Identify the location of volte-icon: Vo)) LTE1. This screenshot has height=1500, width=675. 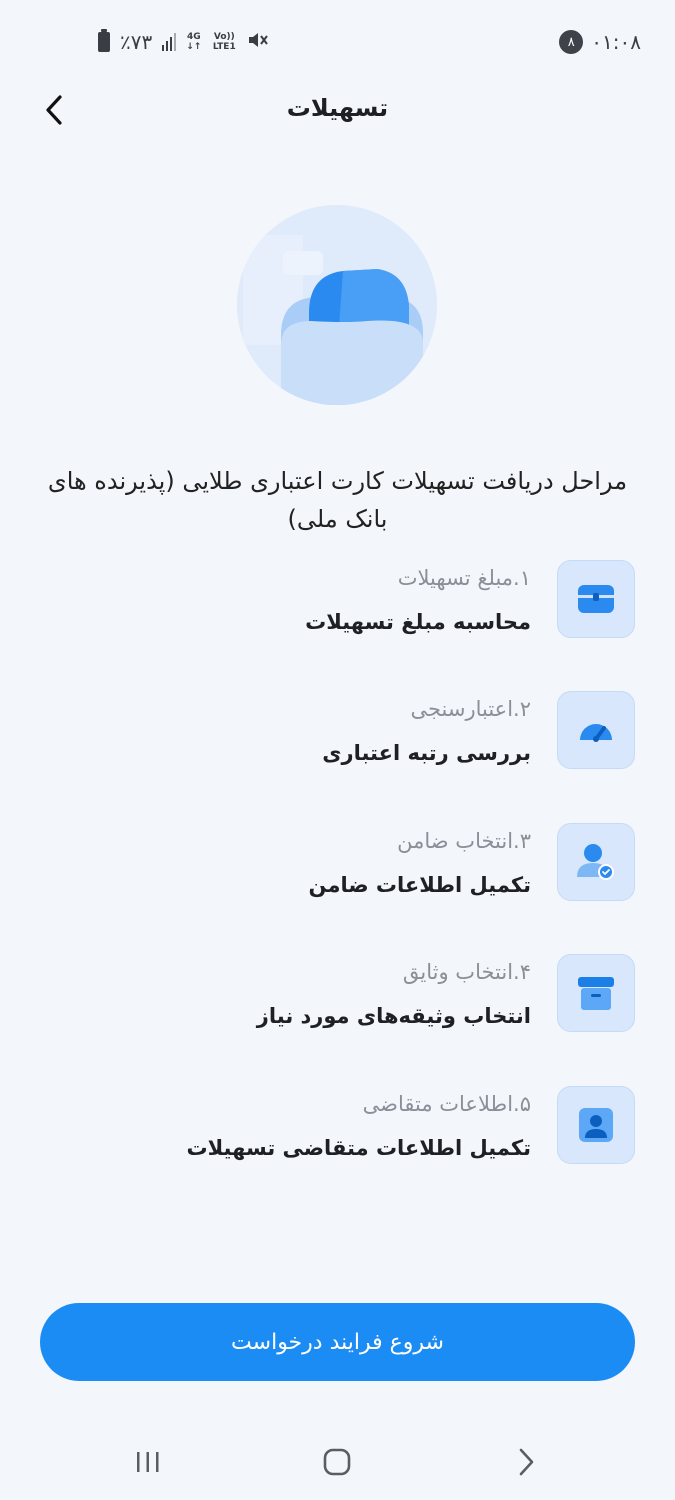
(224, 42).